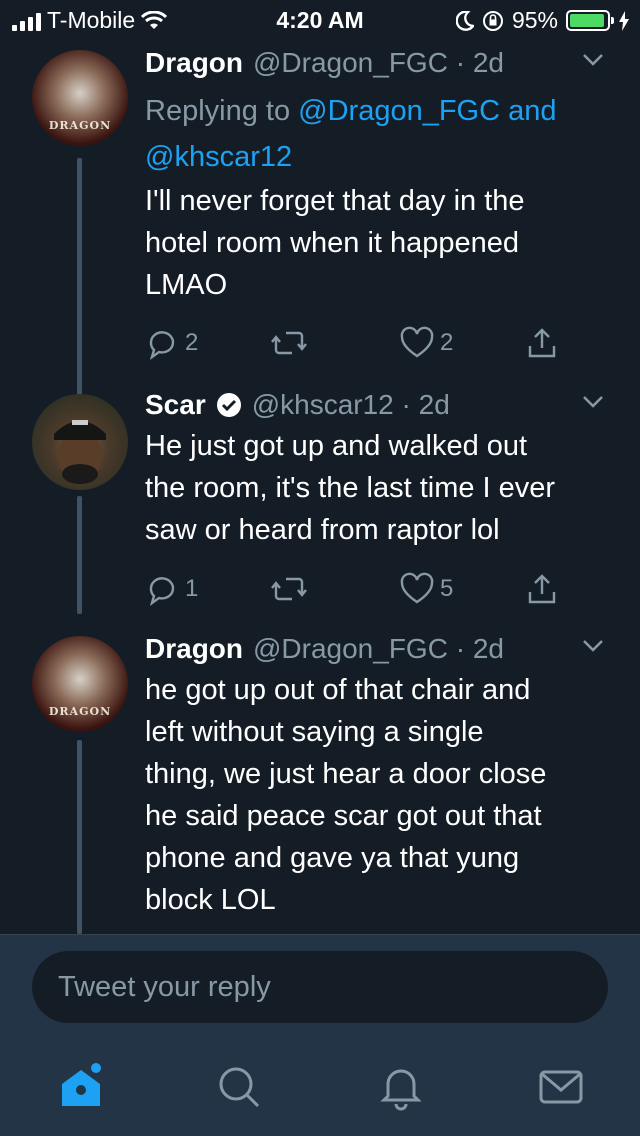 Image resolution: width=640 pixels, height=1136 pixels. I want to click on home-icon, so click(81, 1084).